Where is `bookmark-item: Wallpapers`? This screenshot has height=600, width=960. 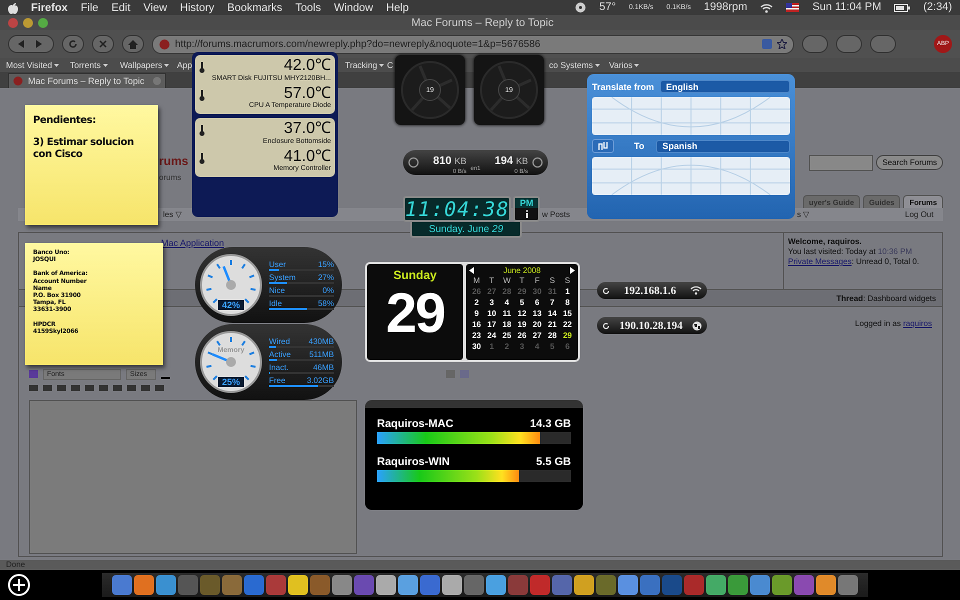 bookmark-item: Wallpapers is located at coordinates (145, 65).